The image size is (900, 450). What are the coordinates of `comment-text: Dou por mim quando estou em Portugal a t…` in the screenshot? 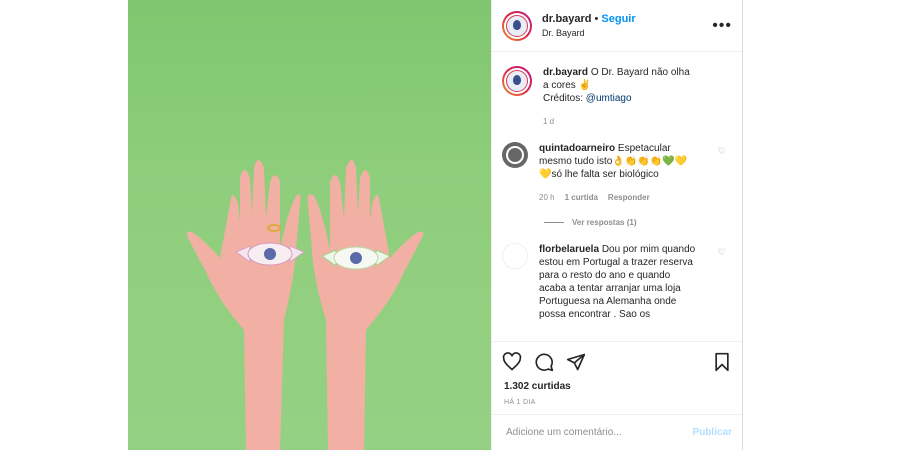 It's located at (617, 282).